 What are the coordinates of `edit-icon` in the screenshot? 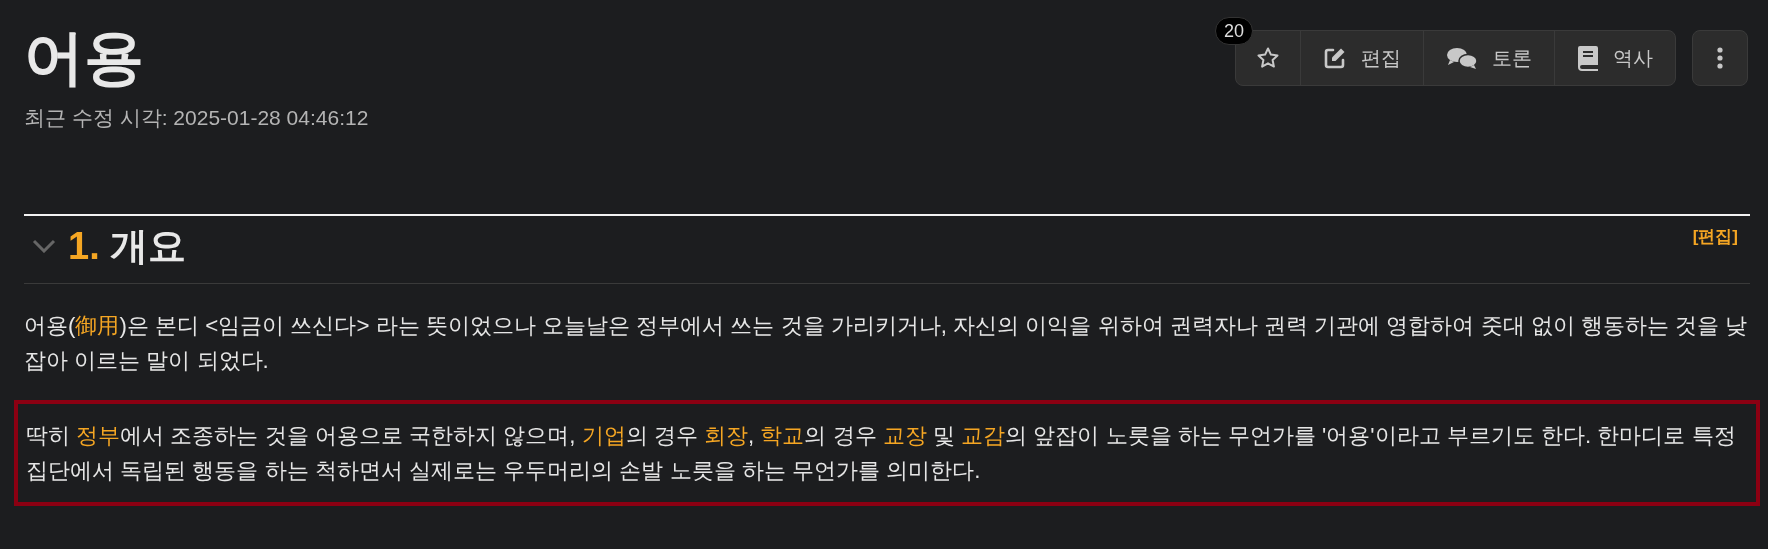 It's located at (1335, 58).